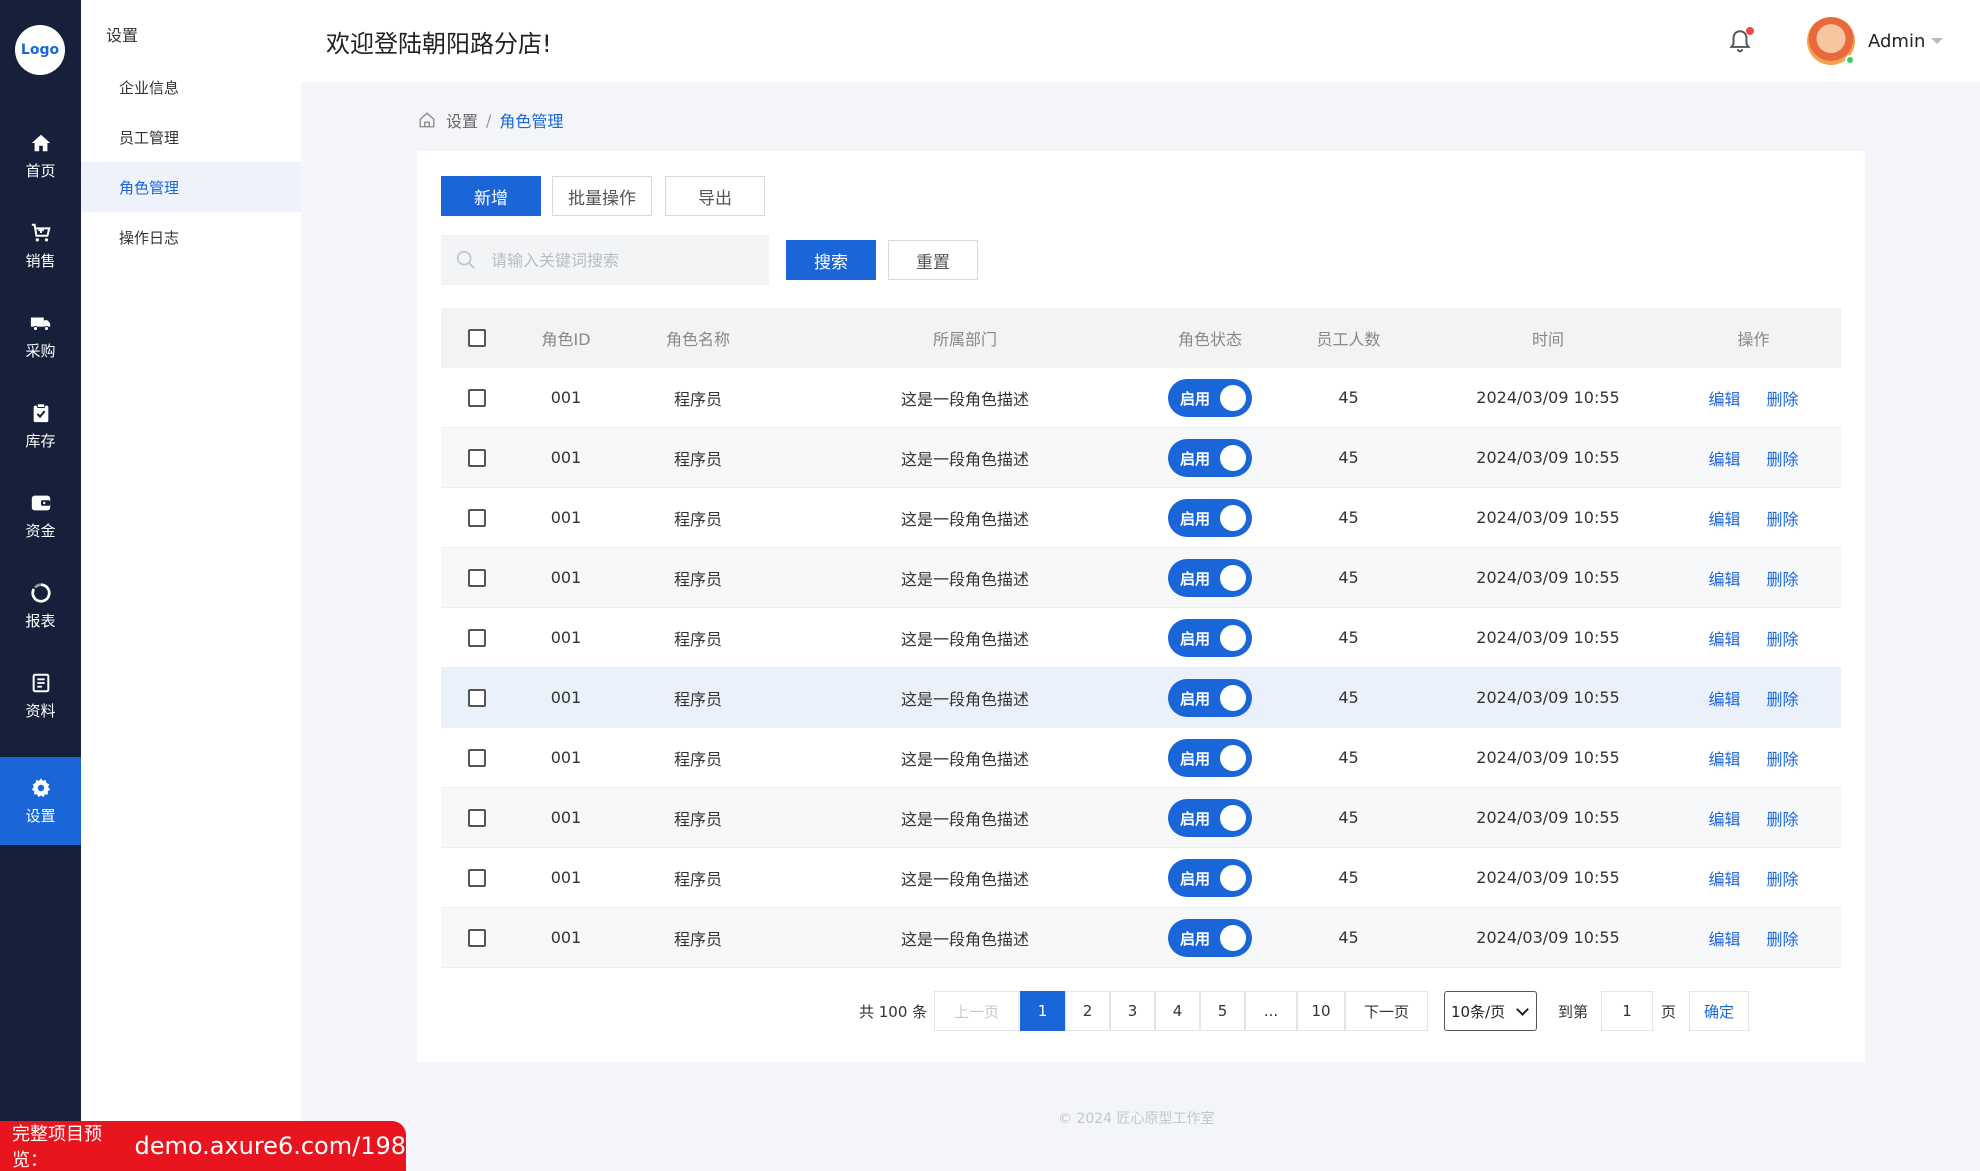 This screenshot has height=1171, width=1980. What do you see at coordinates (1087, 1011) in the screenshot?
I see `page-button: 2` at bounding box center [1087, 1011].